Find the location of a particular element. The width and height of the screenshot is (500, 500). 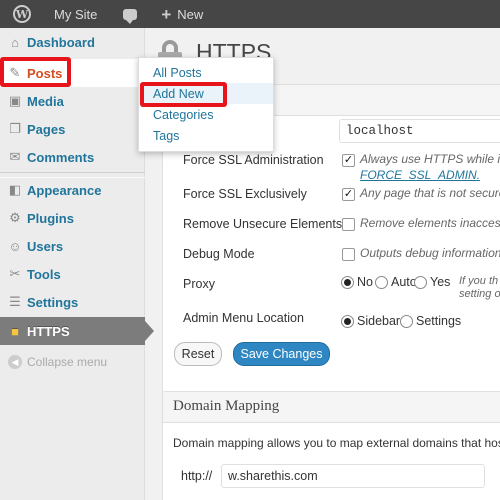

site-name-label: My Site is located at coordinates (76, 14).